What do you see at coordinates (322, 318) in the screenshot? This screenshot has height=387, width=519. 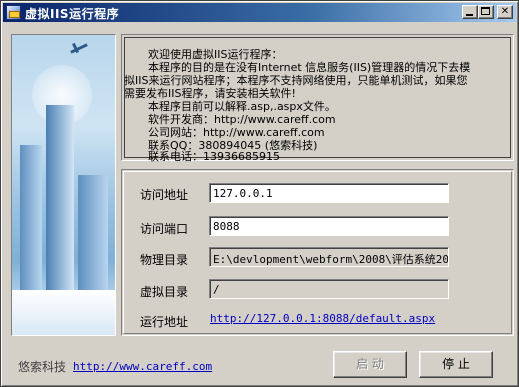 I see `run-address-link: http://127.0.0.1:8088/default.aspx` at bounding box center [322, 318].